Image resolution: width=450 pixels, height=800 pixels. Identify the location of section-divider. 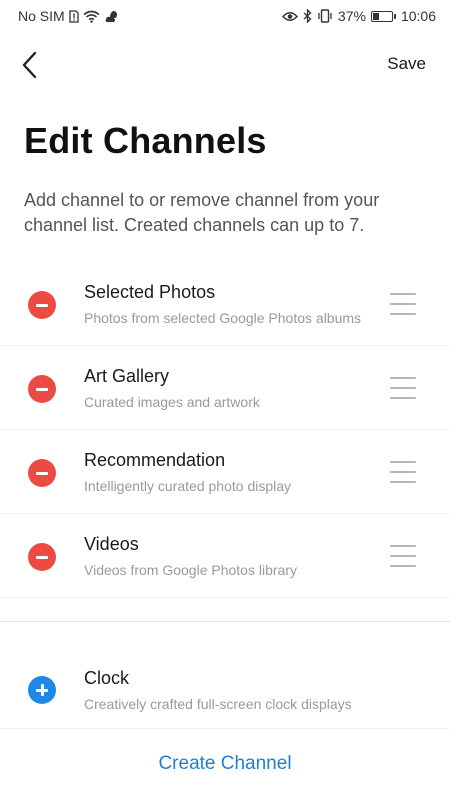
(225, 621).